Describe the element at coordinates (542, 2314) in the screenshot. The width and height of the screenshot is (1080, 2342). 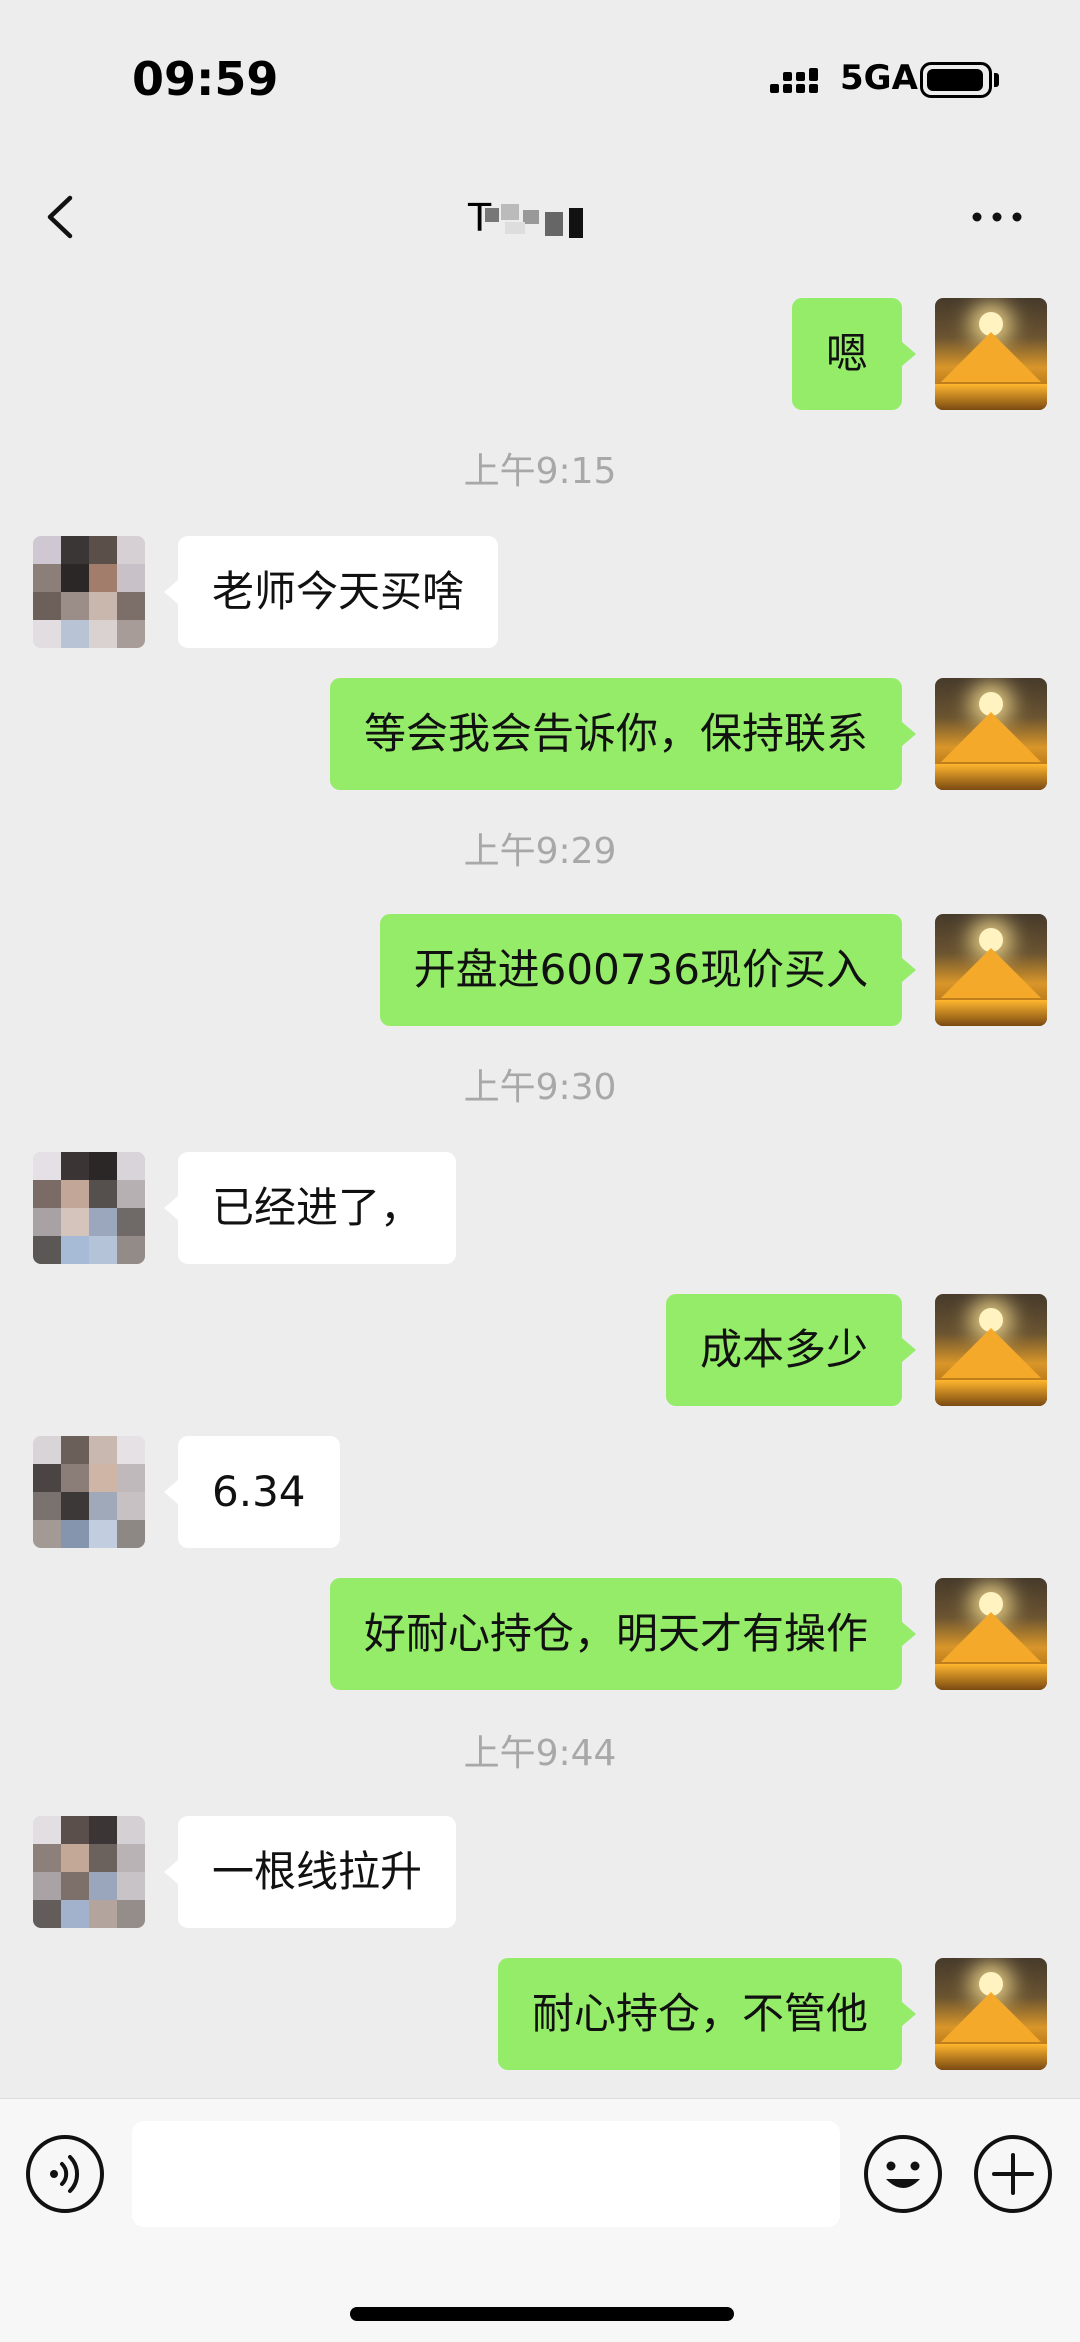
I see `home-indicator` at that location.